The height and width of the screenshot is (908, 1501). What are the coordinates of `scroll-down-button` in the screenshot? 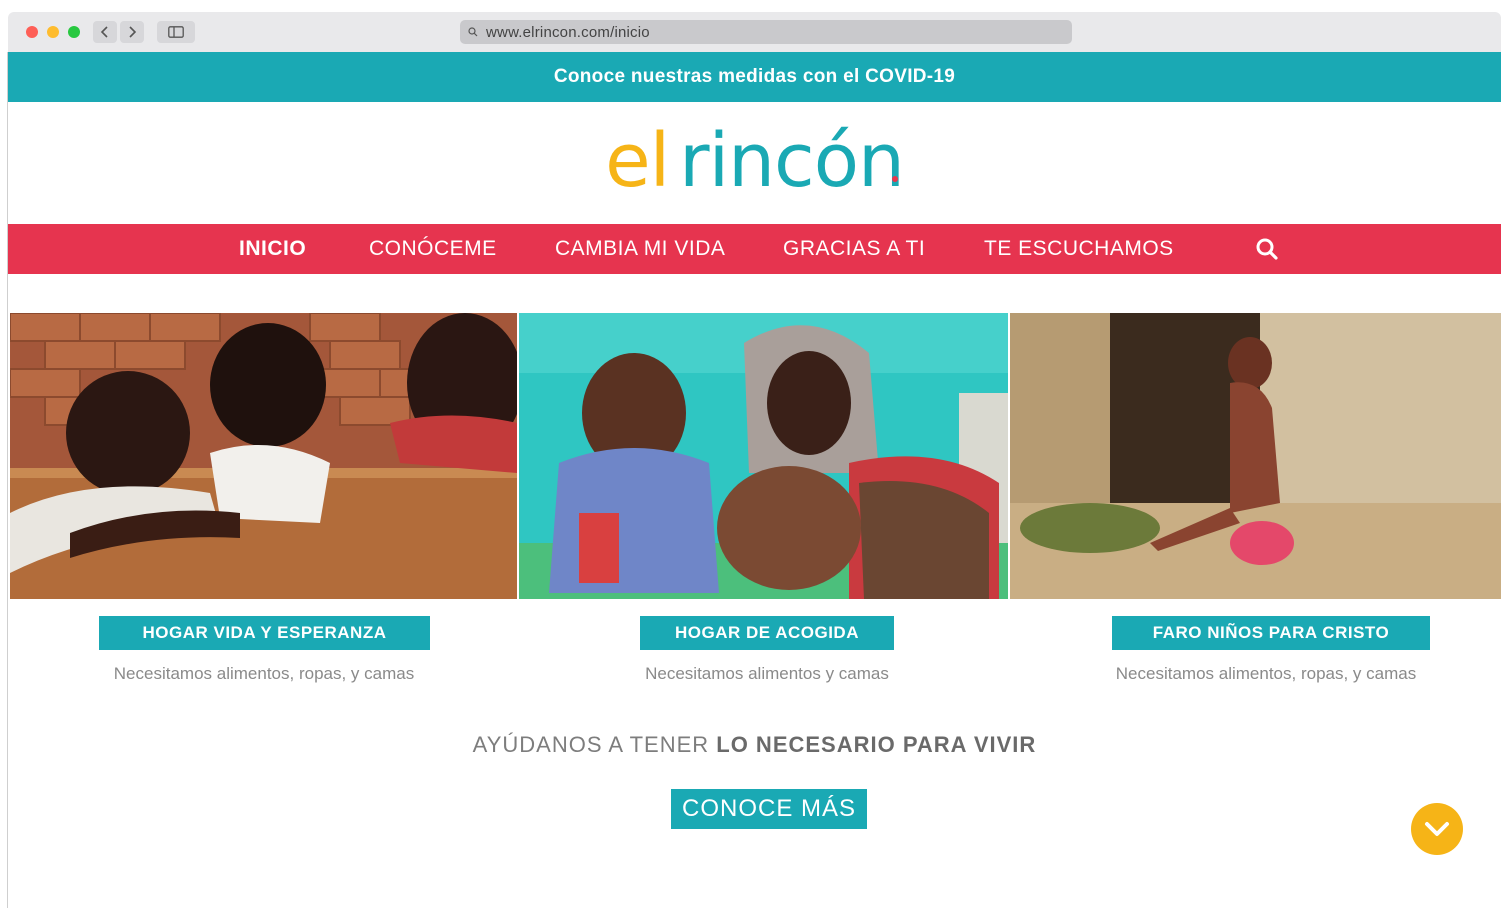 It's located at (1437, 829).